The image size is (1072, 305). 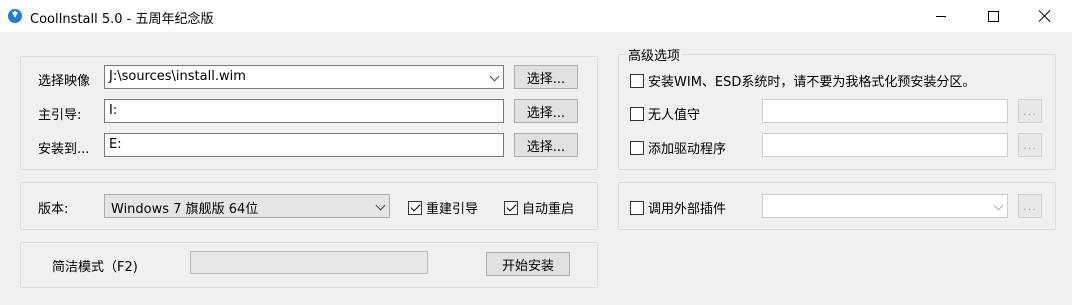 What do you see at coordinates (654, 54) in the screenshot?
I see `advanced-options-title: 高级选项` at bounding box center [654, 54].